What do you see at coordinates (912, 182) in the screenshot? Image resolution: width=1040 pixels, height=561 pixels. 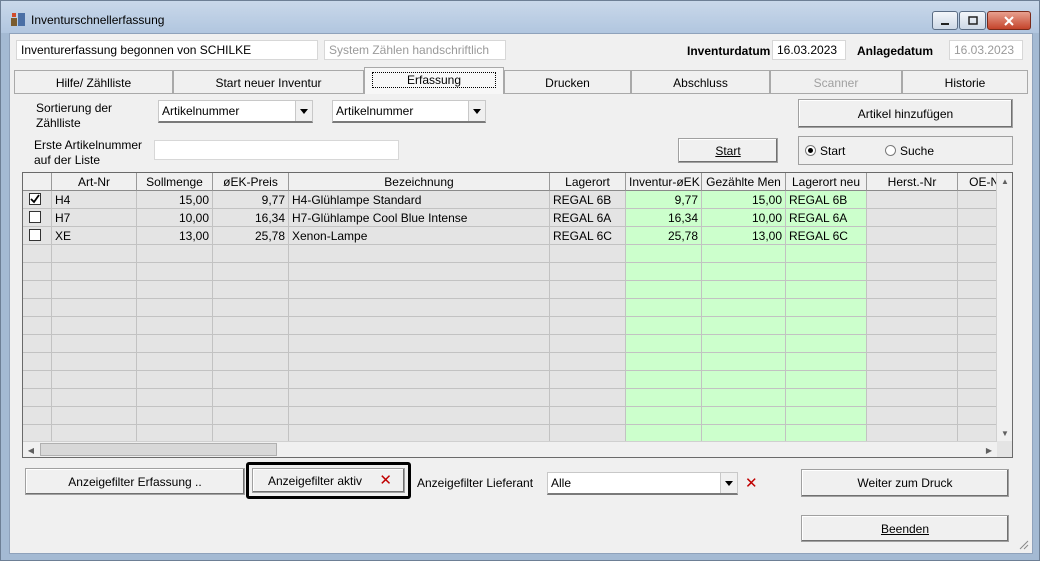 I see `column-header-herst-nr: Herst.-Nr` at bounding box center [912, 182].